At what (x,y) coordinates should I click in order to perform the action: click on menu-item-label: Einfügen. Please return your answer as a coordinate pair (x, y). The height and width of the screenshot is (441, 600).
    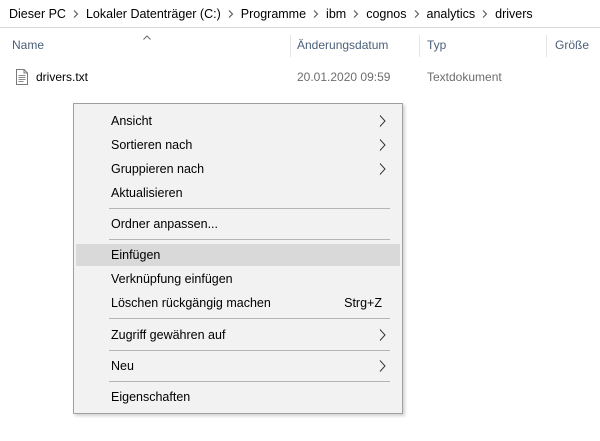
    Looking at the image, I should click on (136, 255).